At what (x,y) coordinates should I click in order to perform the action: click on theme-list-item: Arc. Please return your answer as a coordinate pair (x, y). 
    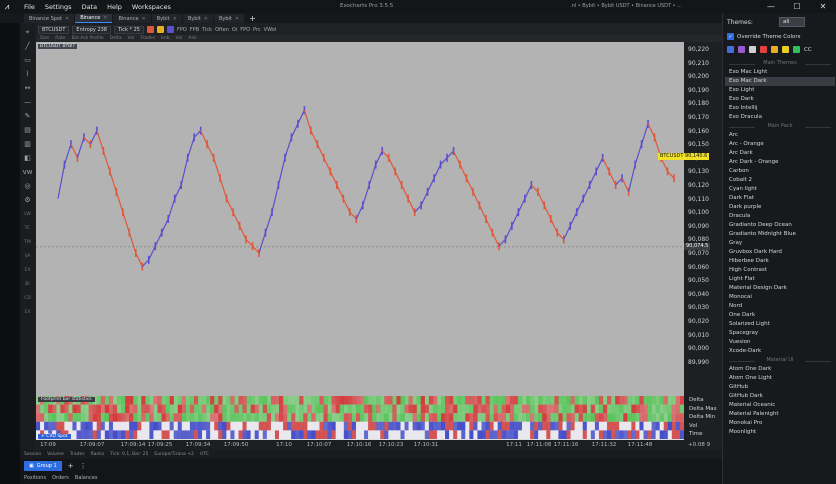
    Looking at the image, I should click on (780, 135).